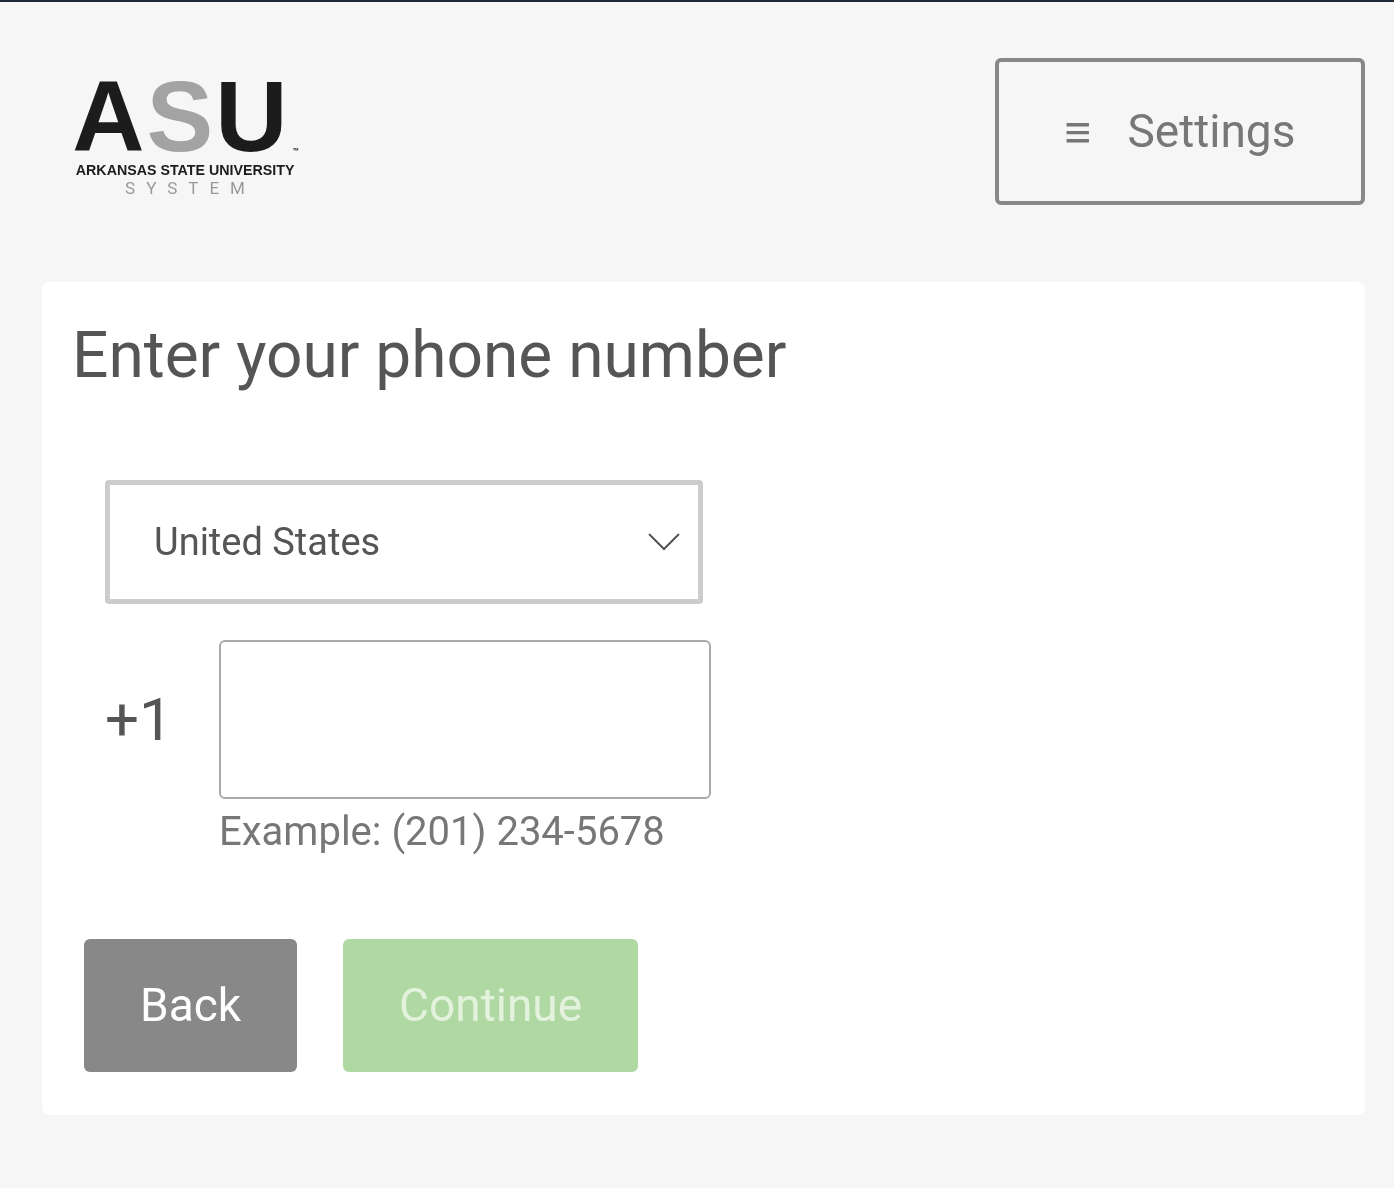 The image size is (1394, 1188). Describe the element at coordinates (190, 188) in the screenshot. I see `logo-subtitle: SYSTEM` at that location.